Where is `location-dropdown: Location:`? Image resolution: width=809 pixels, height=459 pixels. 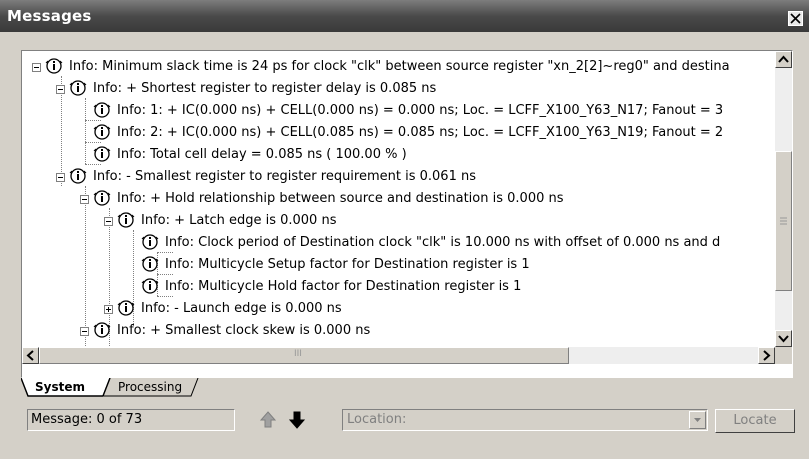 location-dropdown: Location: is located at coordinates (525, 420).